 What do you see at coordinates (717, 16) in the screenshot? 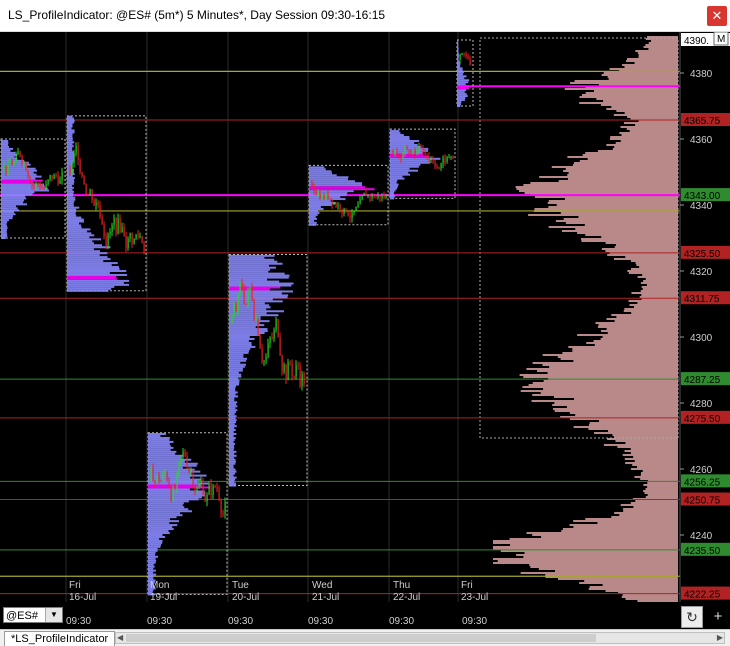
I see `close-button: ✕` at bounding box center [717, 16].